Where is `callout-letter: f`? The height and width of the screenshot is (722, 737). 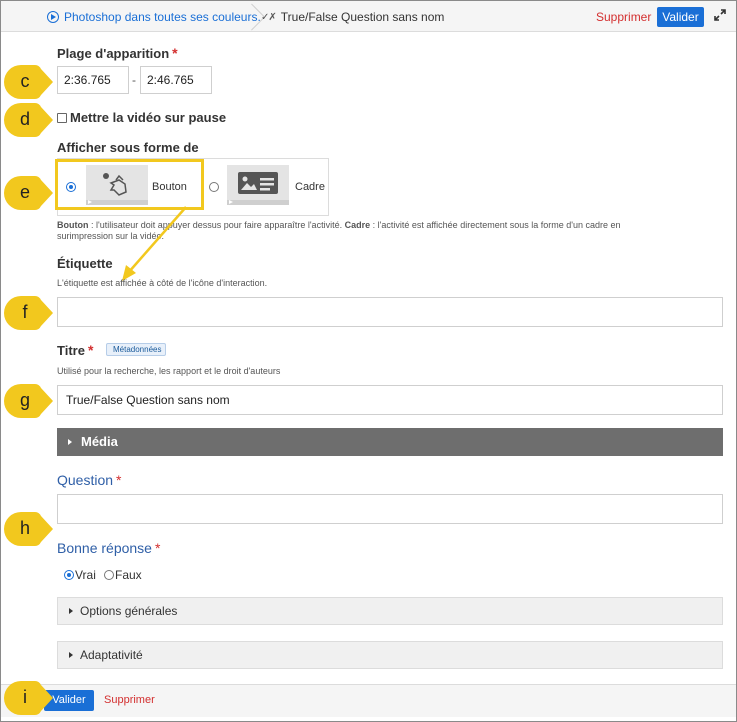
callout-letter: f is located at coordinates (25, 312).